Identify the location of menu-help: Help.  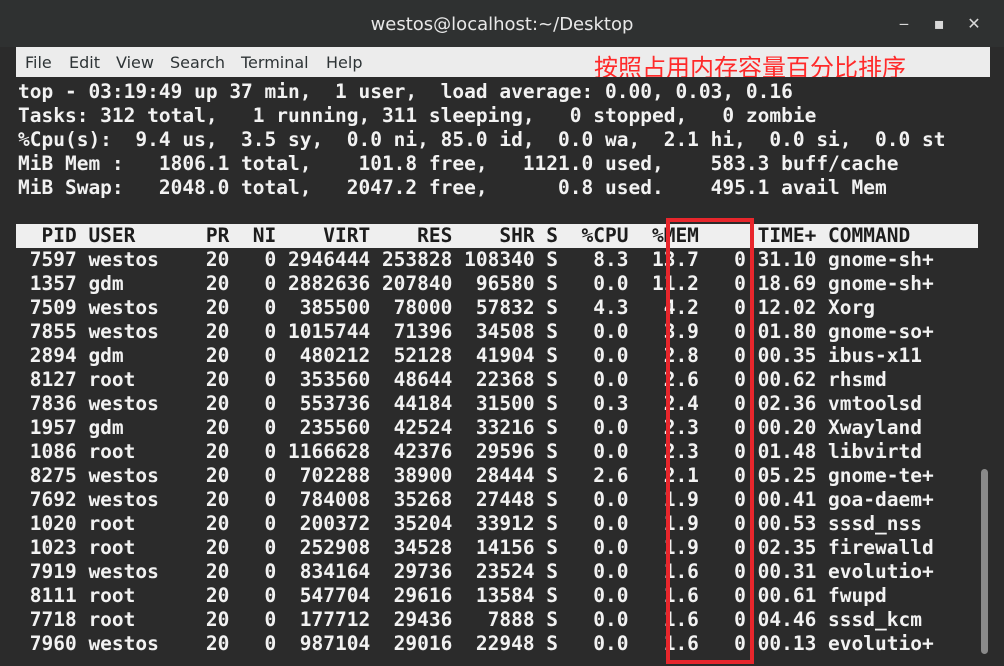
(344, 62).